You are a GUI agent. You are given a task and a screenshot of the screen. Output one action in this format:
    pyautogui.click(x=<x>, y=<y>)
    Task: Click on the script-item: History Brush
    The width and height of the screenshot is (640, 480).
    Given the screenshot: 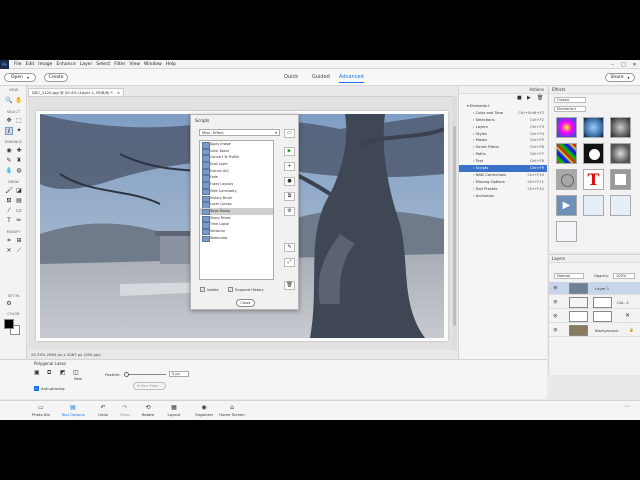 What is the action you would take?
    pyautogui.click(x=236, y=198)
    